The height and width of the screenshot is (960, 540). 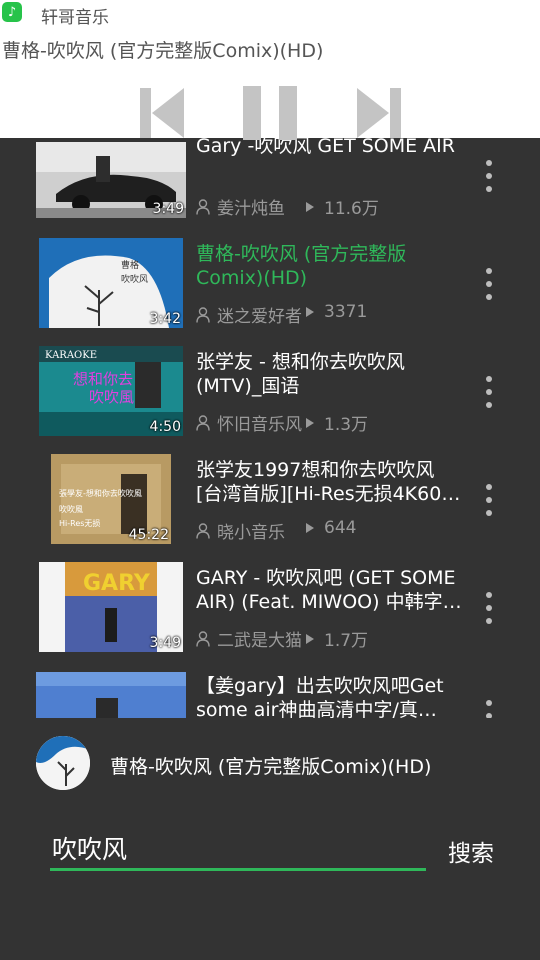 I want to click on video-thumbnail, so click(x=111, y=695).